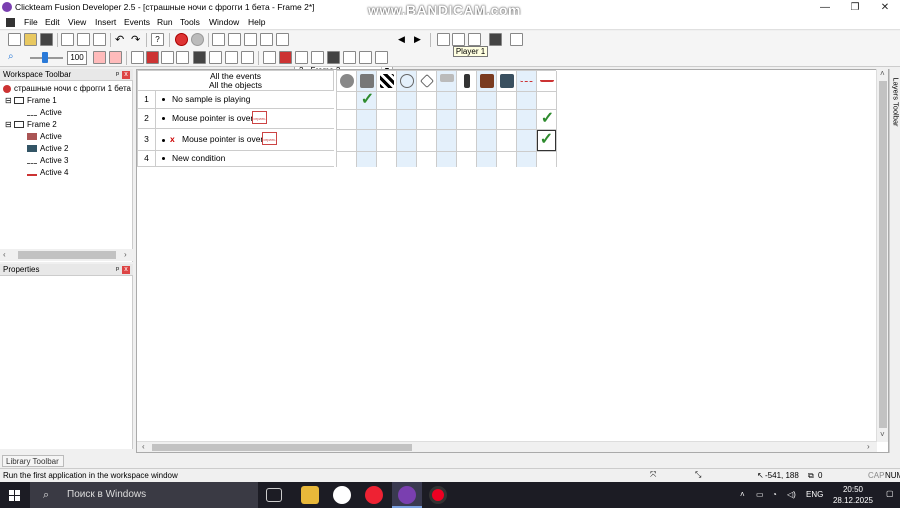  Describe the element at coordinates (474, 39) in the screenshot. I see `run-fullscreen-icon` at that location.